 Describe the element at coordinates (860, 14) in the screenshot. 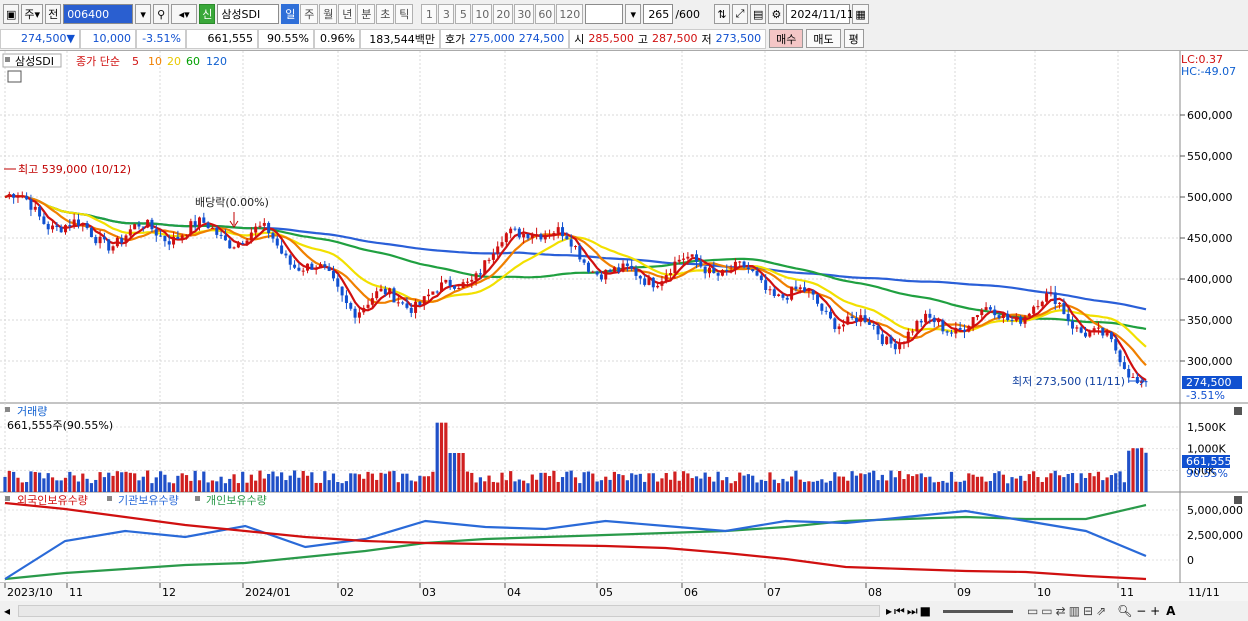

I see `calendar-icon: ▦` at that location.